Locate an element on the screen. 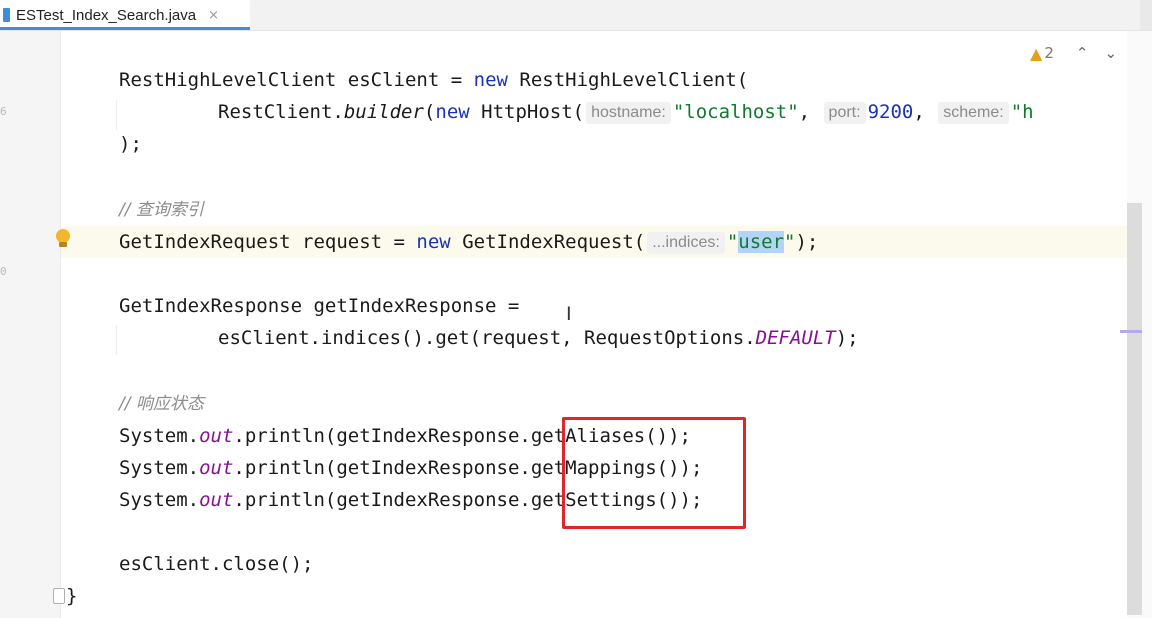 This screenshot has height=618, width=1152. code-line: GetIndexResponse getIndexResponse = is located at coordinates (319, 306).